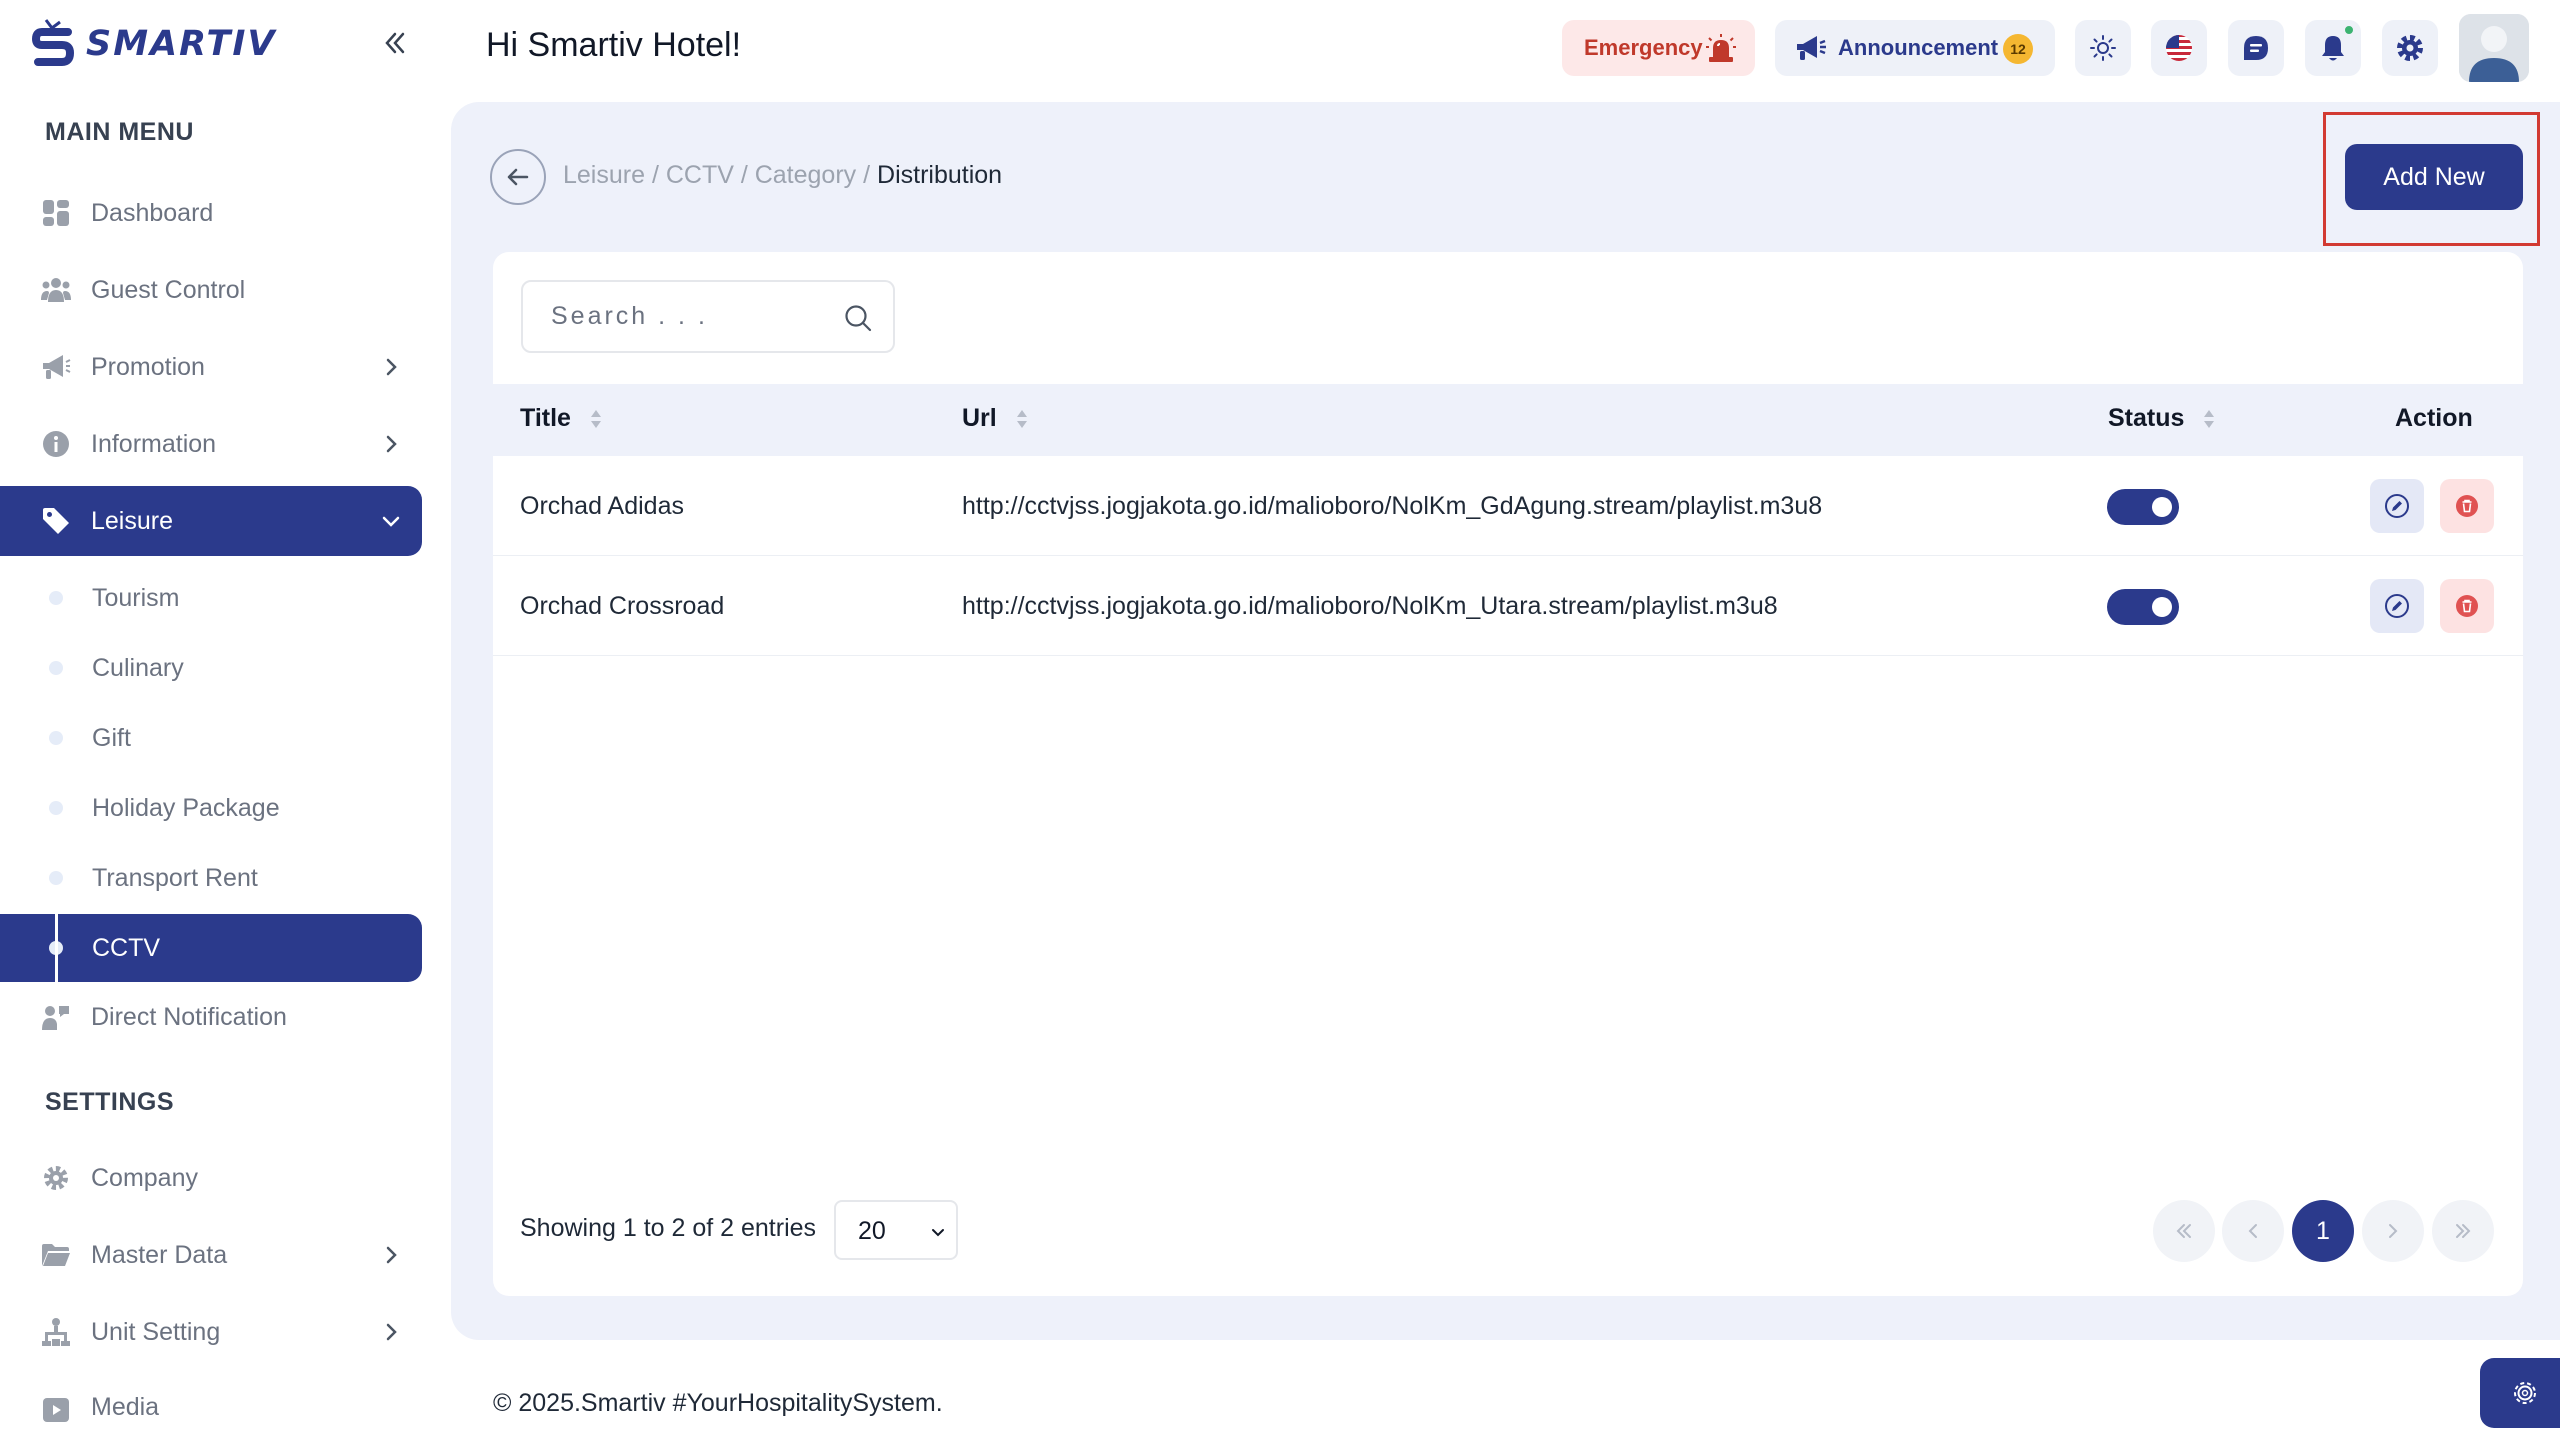 This screenshot has width=2560, height=1449. I want to click on settings-button, so click(2410, 48).